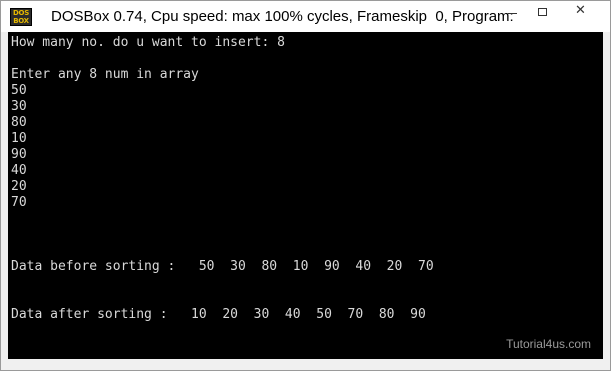 The height and width of the screenshot is (371, 611). What do you see at coordinates (19, 90) in the screenshot?
I see `console-line-input: 50` at bounding box center [19, 90].